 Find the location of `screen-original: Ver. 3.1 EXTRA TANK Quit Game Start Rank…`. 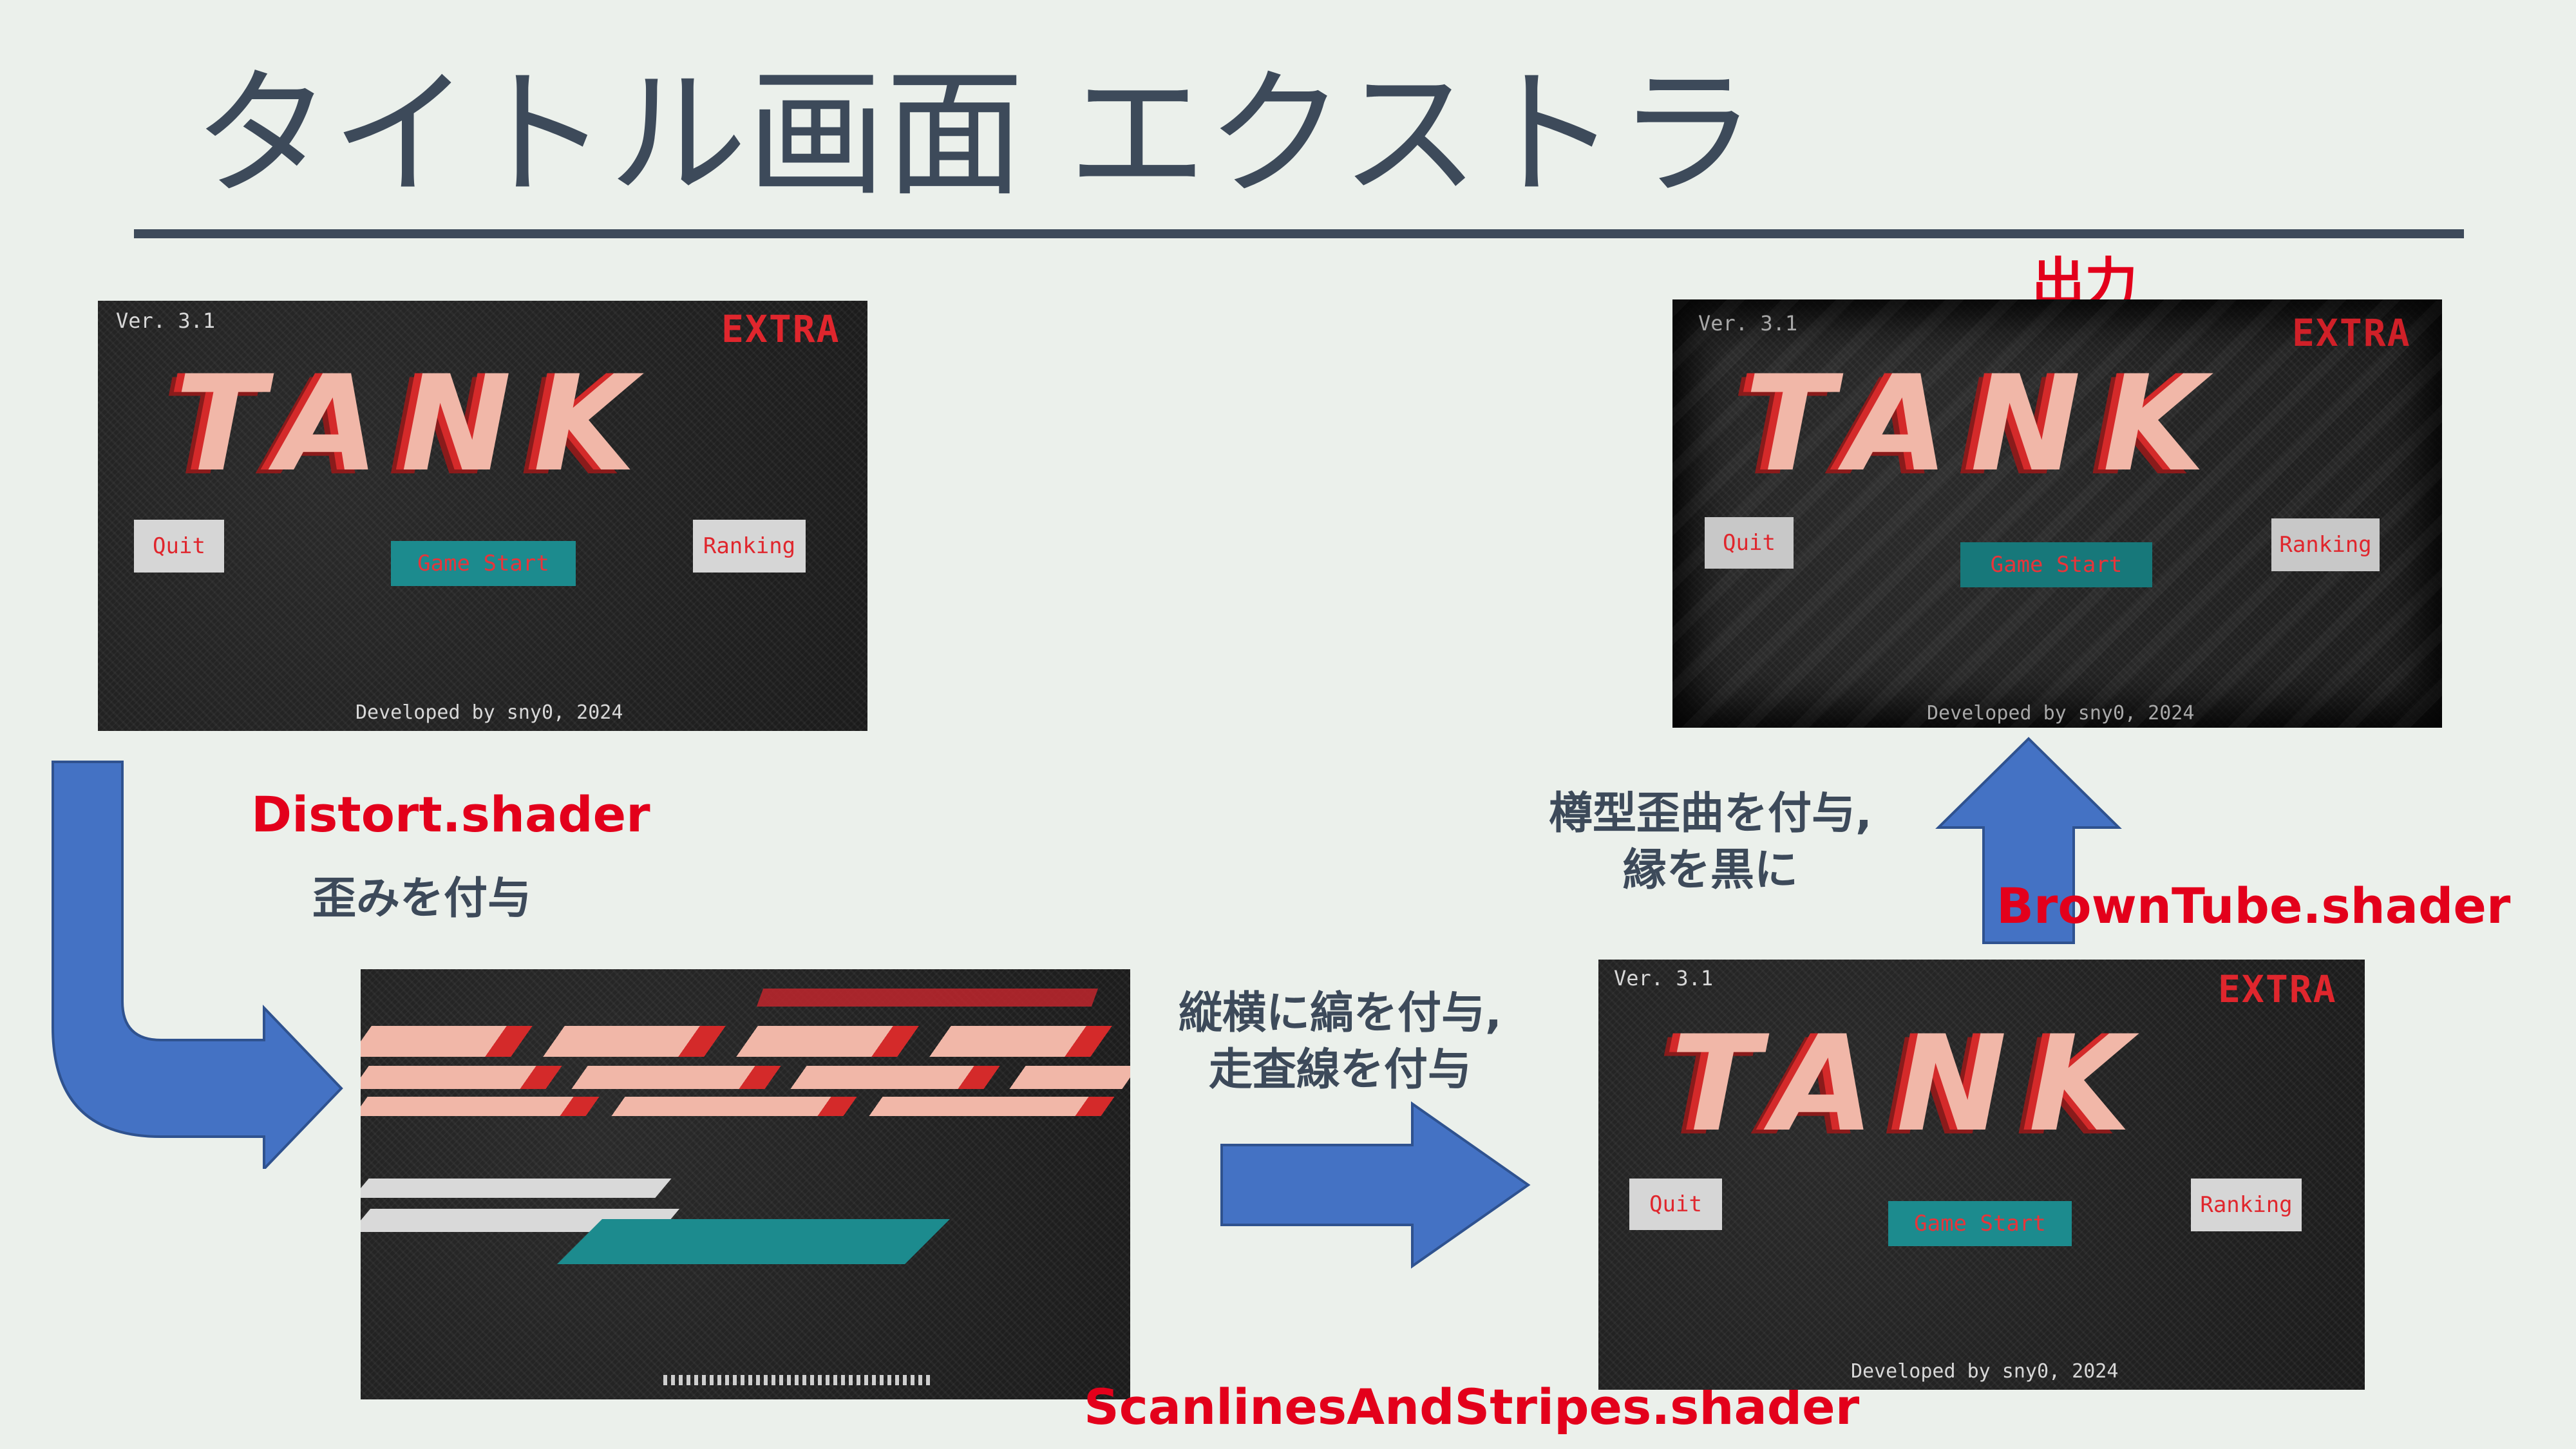

screen-original: Ver. 3.1 EXTRA TANK Quit Game Start Rank… is located at coordinates (482, 516).